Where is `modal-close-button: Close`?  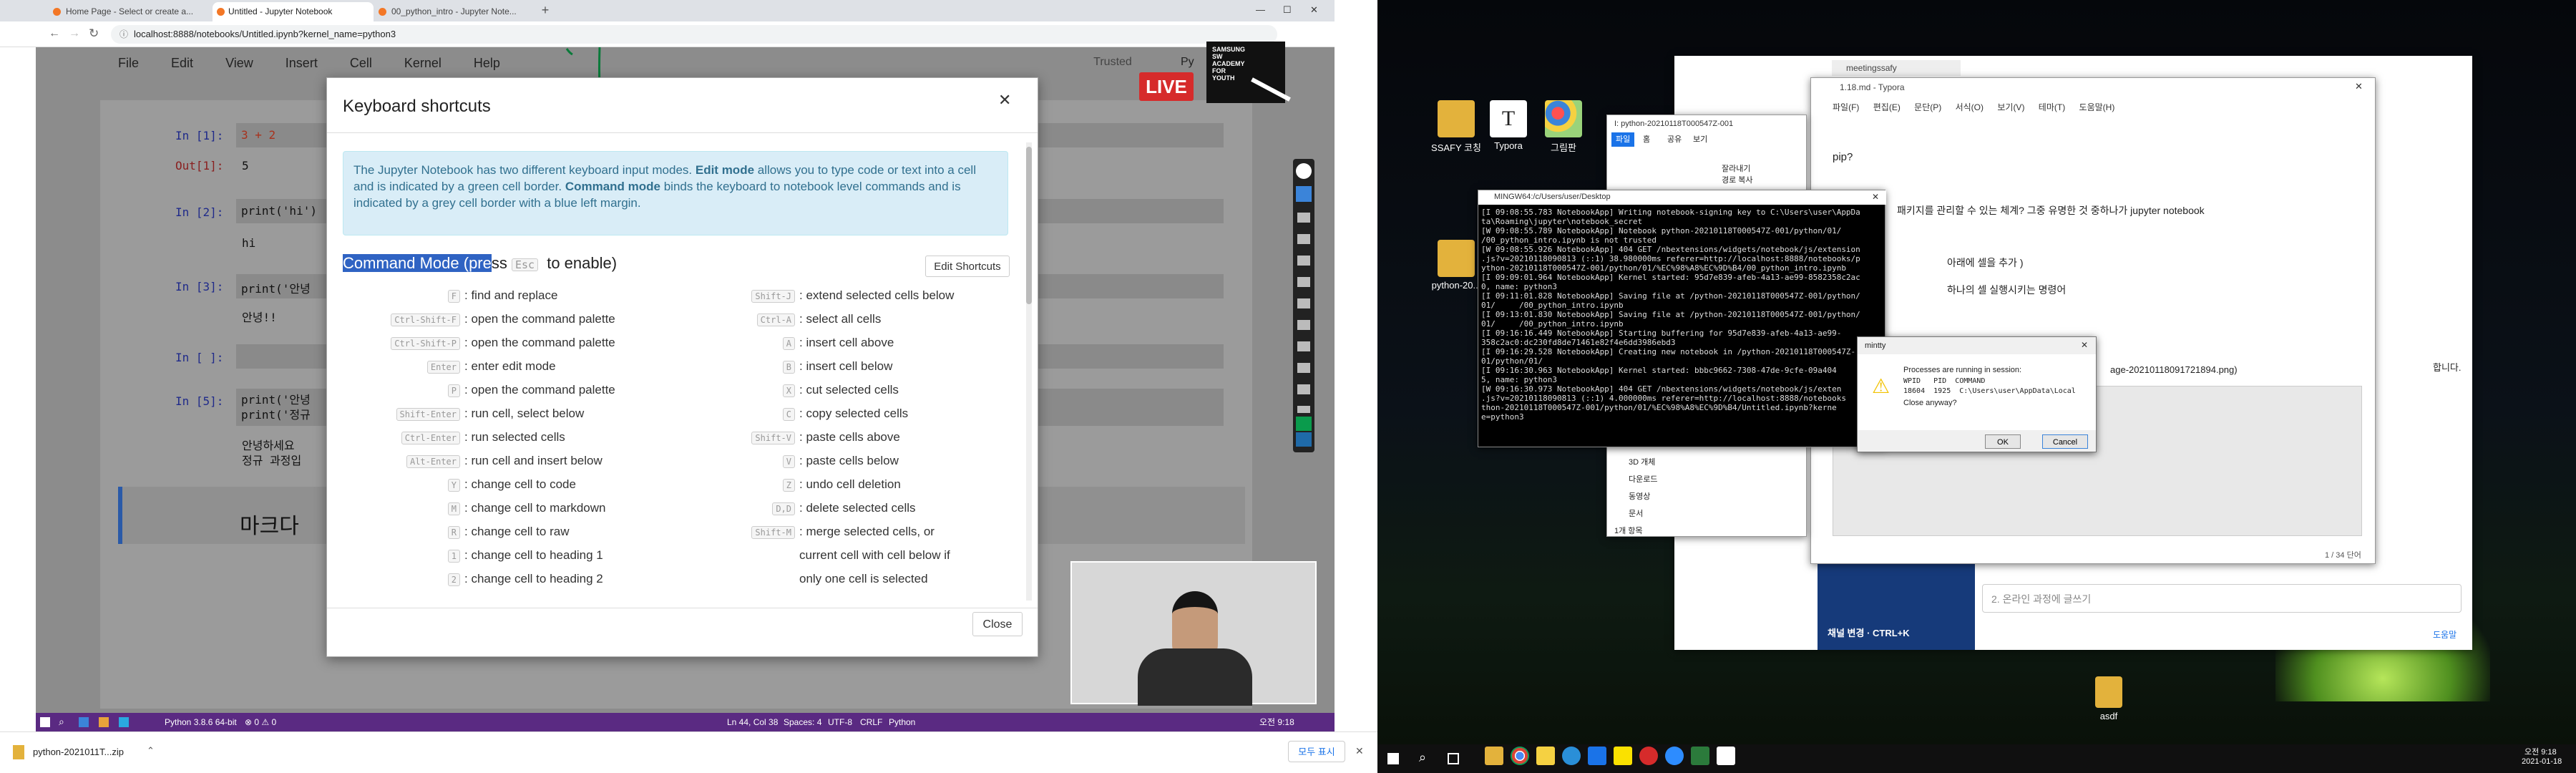 modal-close-button: Close is located at coordinates (997, 624).